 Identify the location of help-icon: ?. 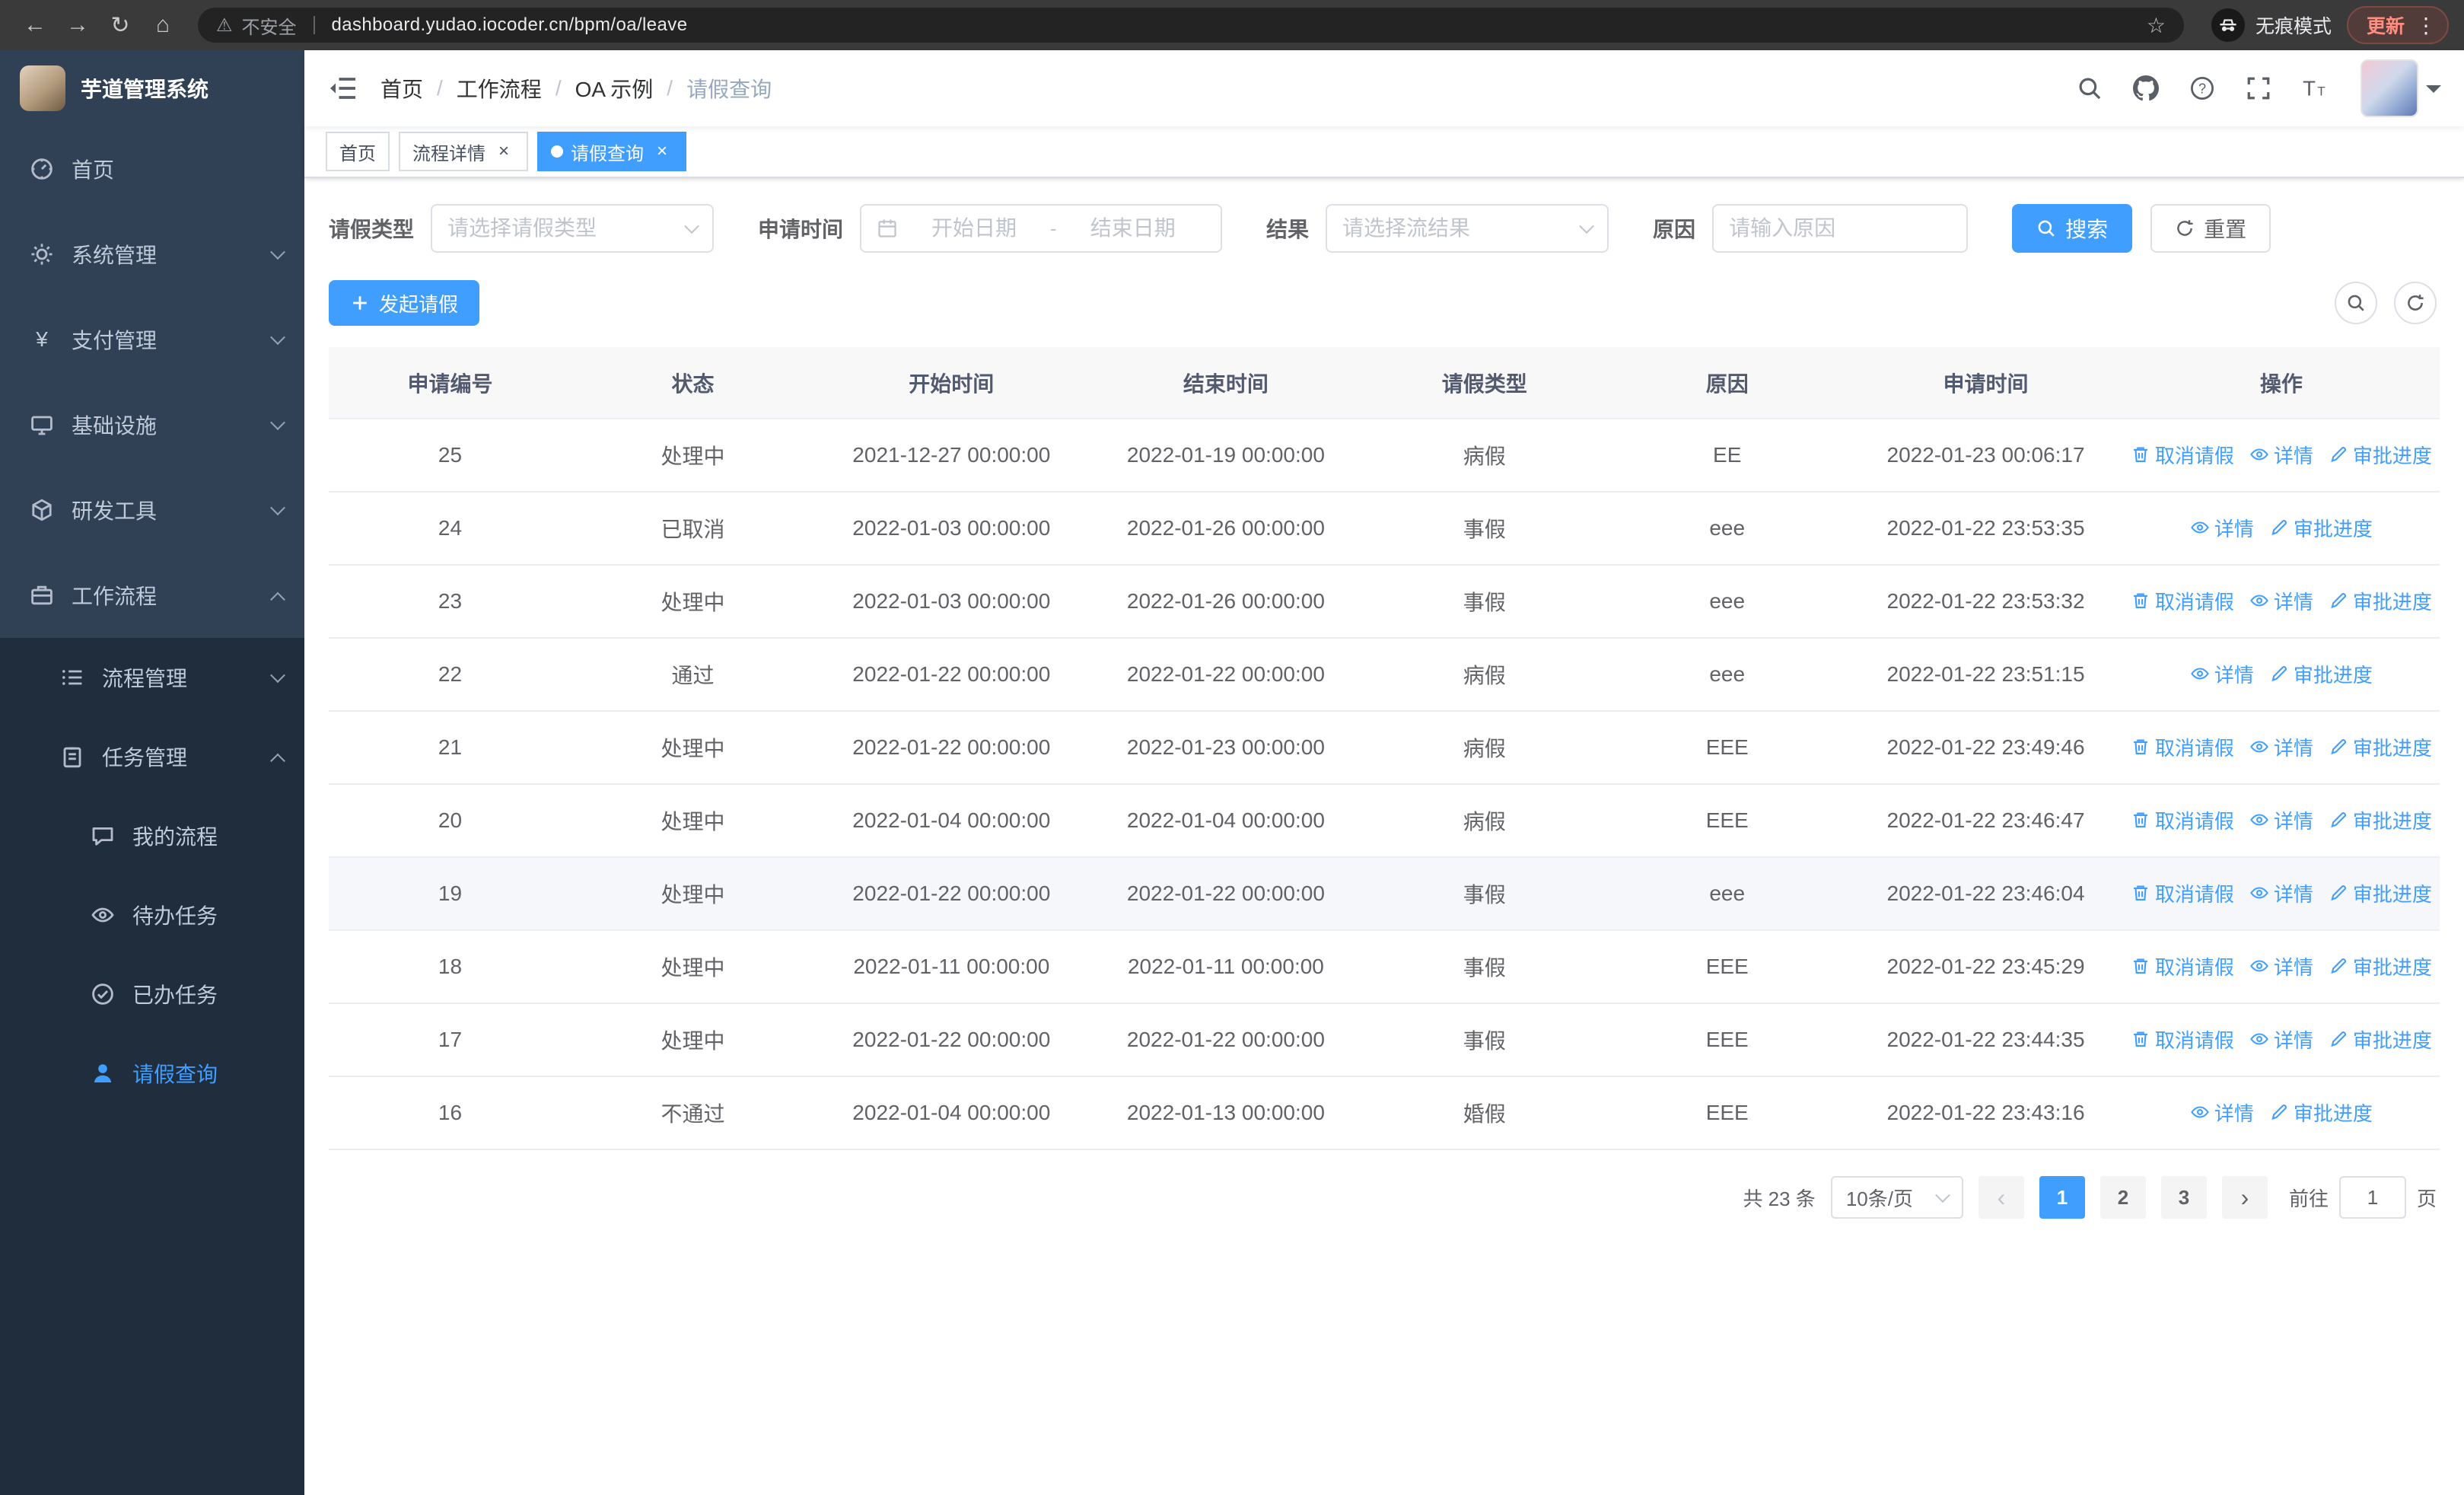
(2202, 89).